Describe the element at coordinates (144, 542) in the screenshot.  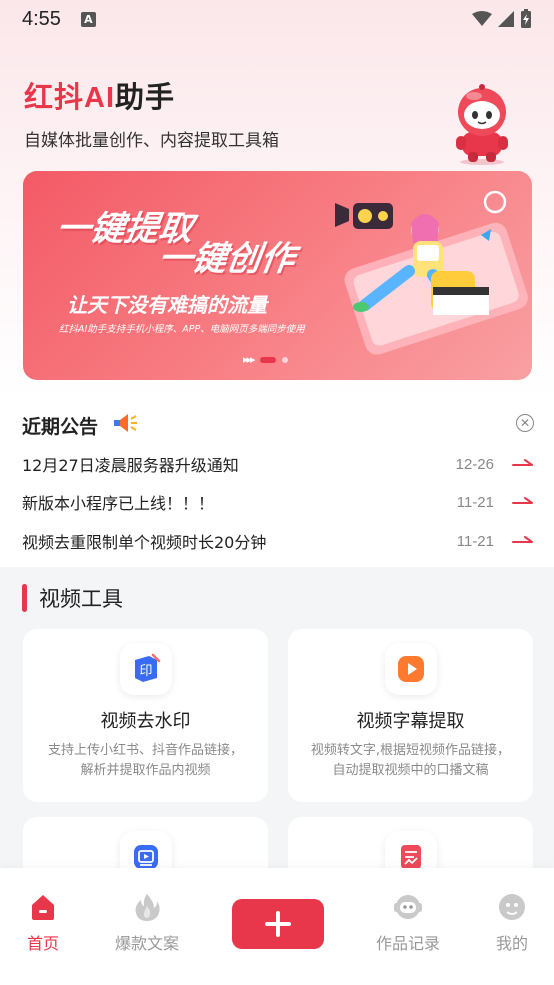
I see `announcement-text: 视频去重限制单个视频时长20分钟` at that location.